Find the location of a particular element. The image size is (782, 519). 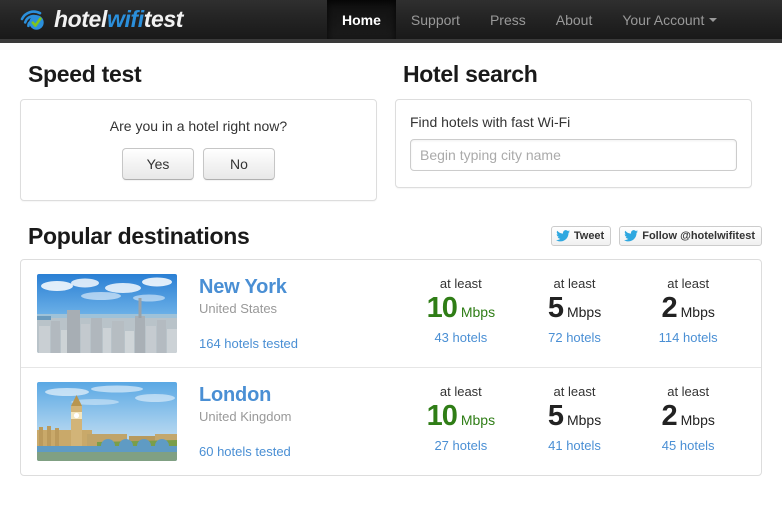

nav-item-about: About is located at coordinates (574, 19).